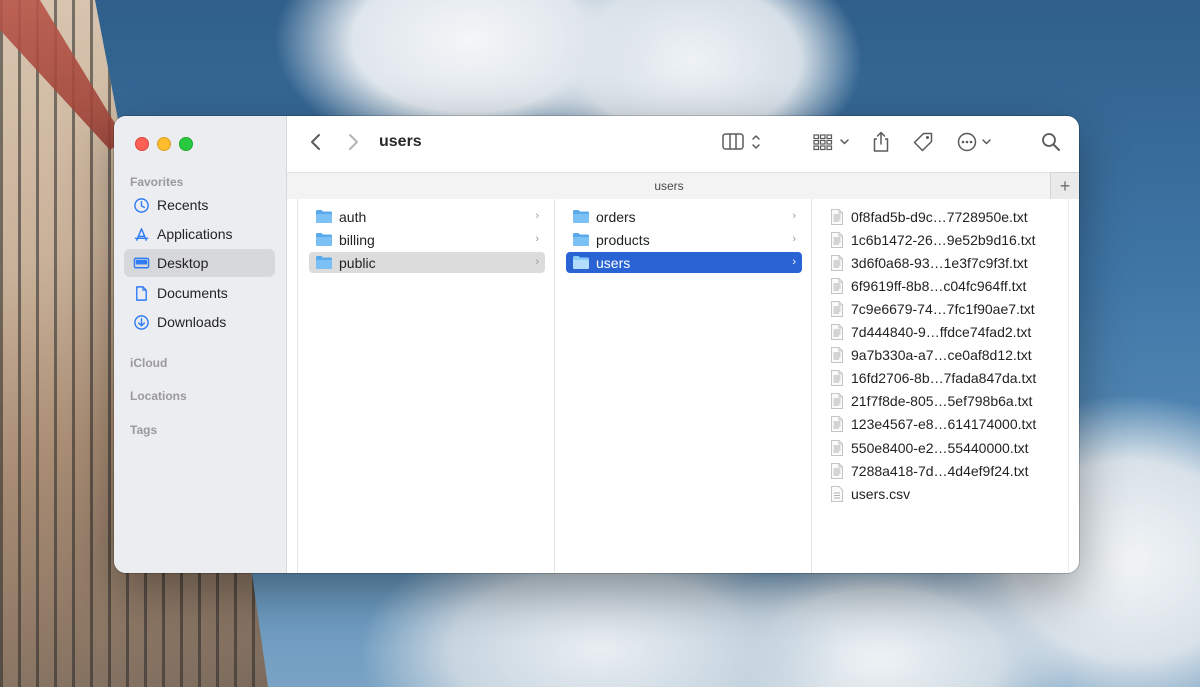 This screenshot has width=1200, height=687. I want to click on list-item-label: orders, so click(616, 216).